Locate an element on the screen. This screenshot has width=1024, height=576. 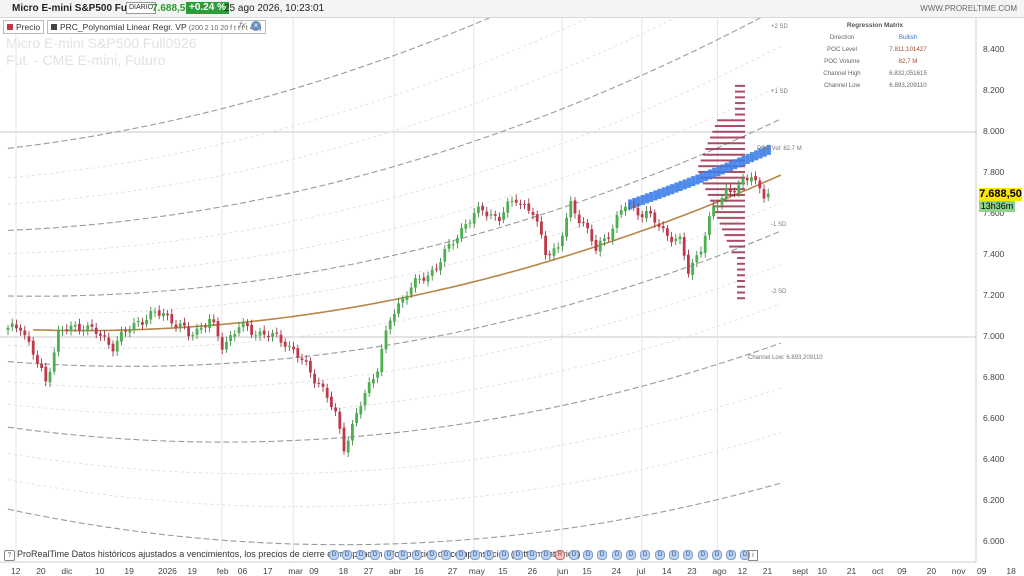
price-swatch-icon is located at coordinates (10, 27).